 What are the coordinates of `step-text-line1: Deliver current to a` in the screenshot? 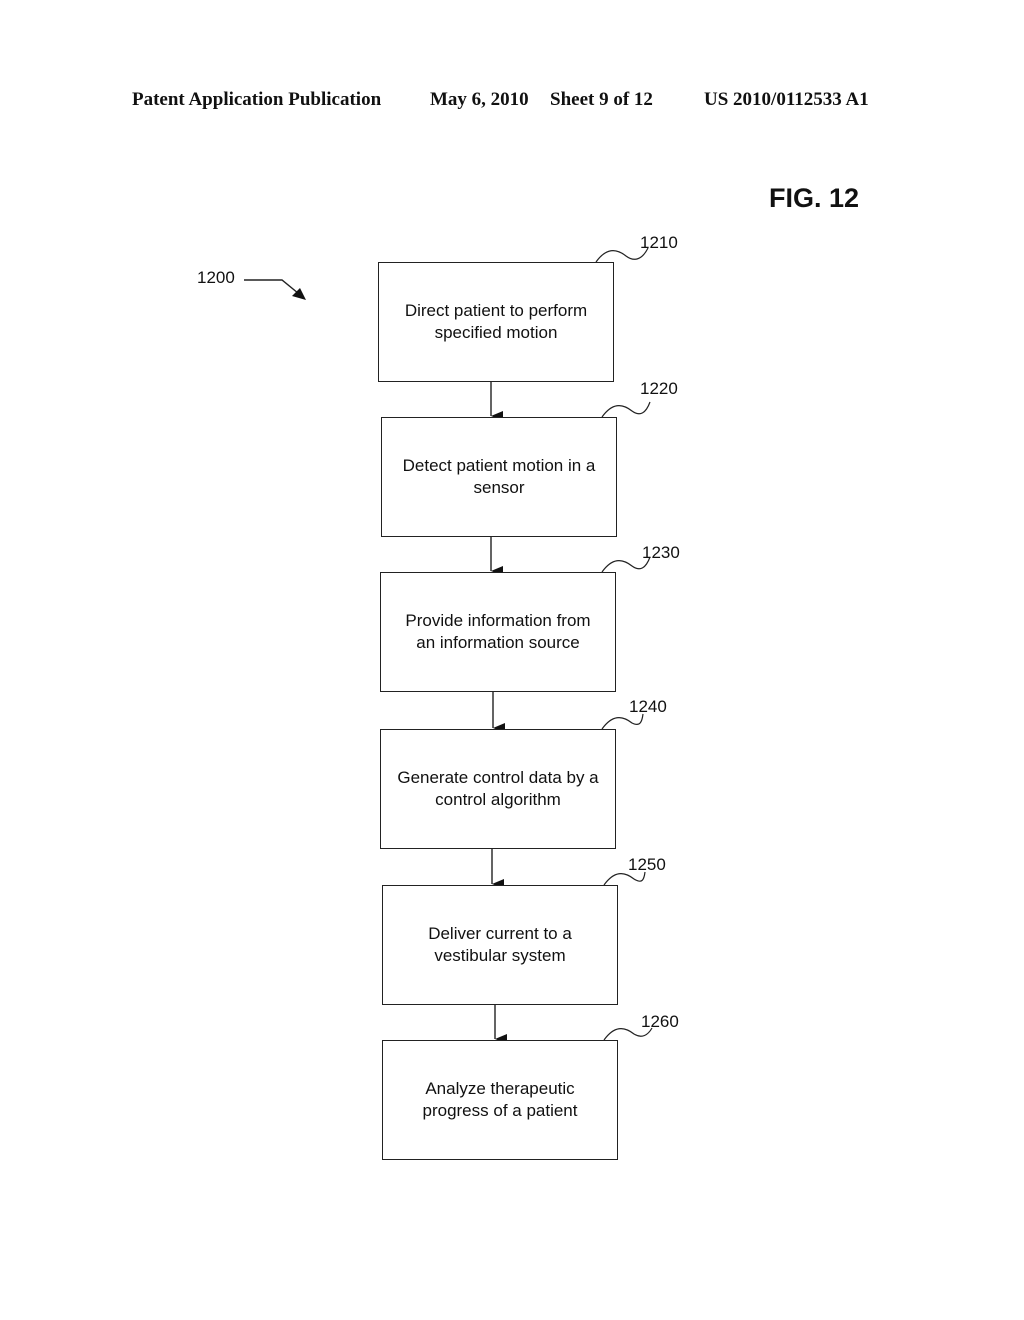 It's located at (500, 933).